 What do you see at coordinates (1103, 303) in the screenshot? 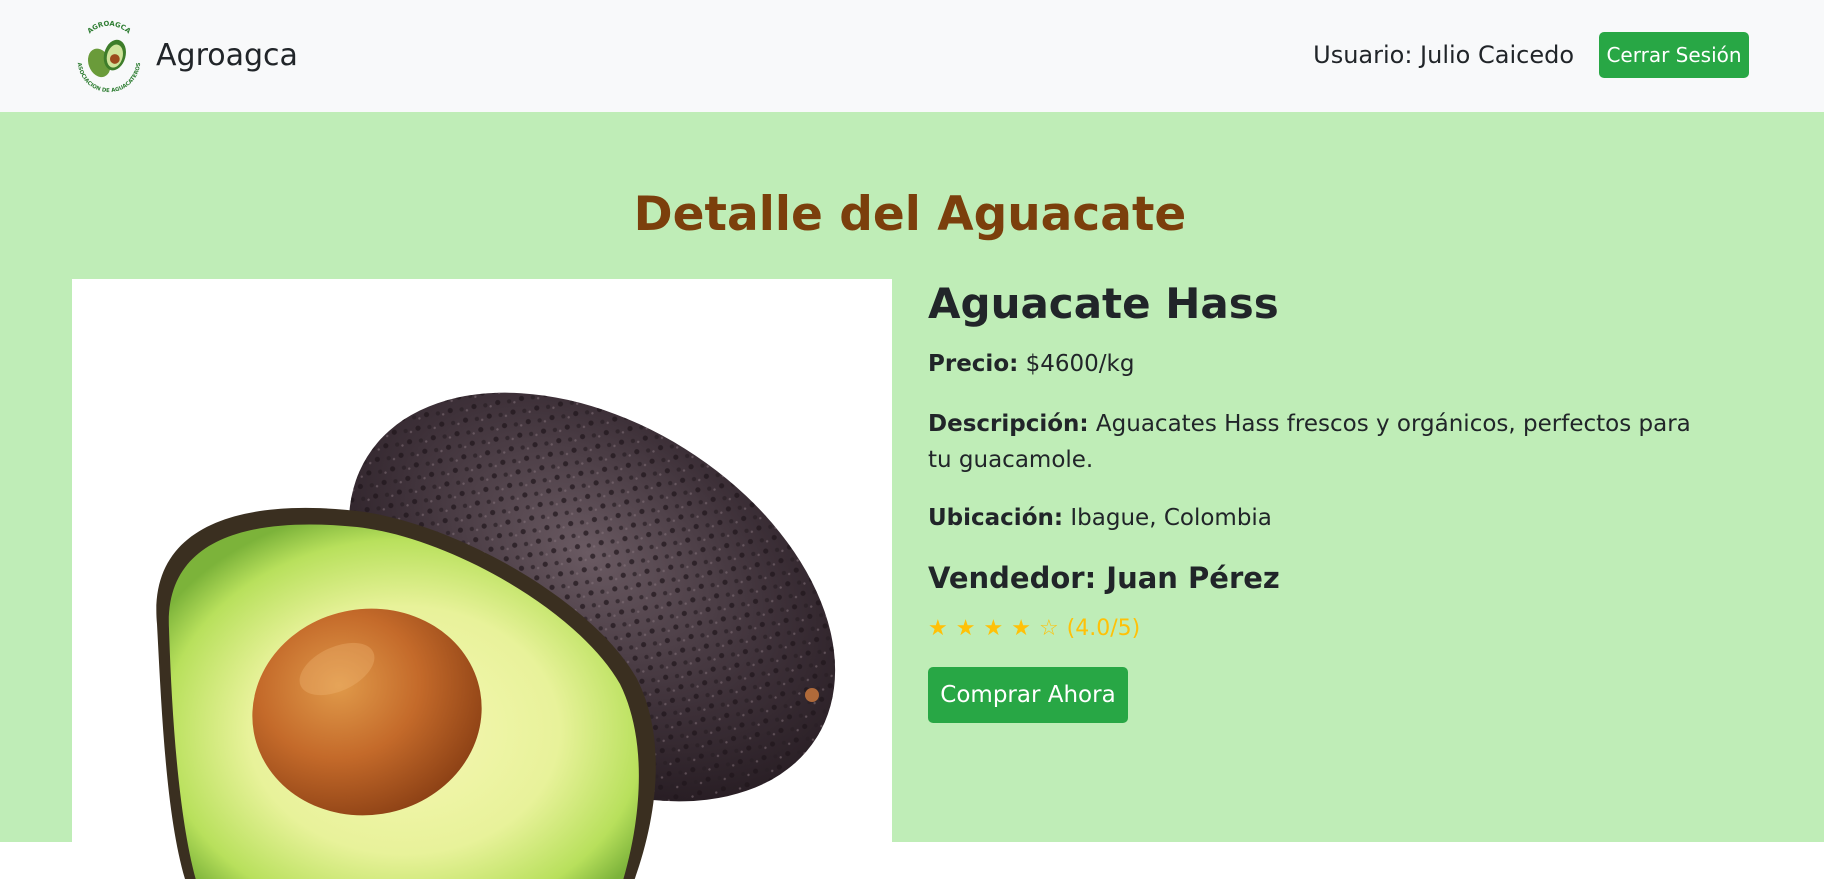
I see `product-name: Aguacate Hass` at bounding box center [1103, 303].